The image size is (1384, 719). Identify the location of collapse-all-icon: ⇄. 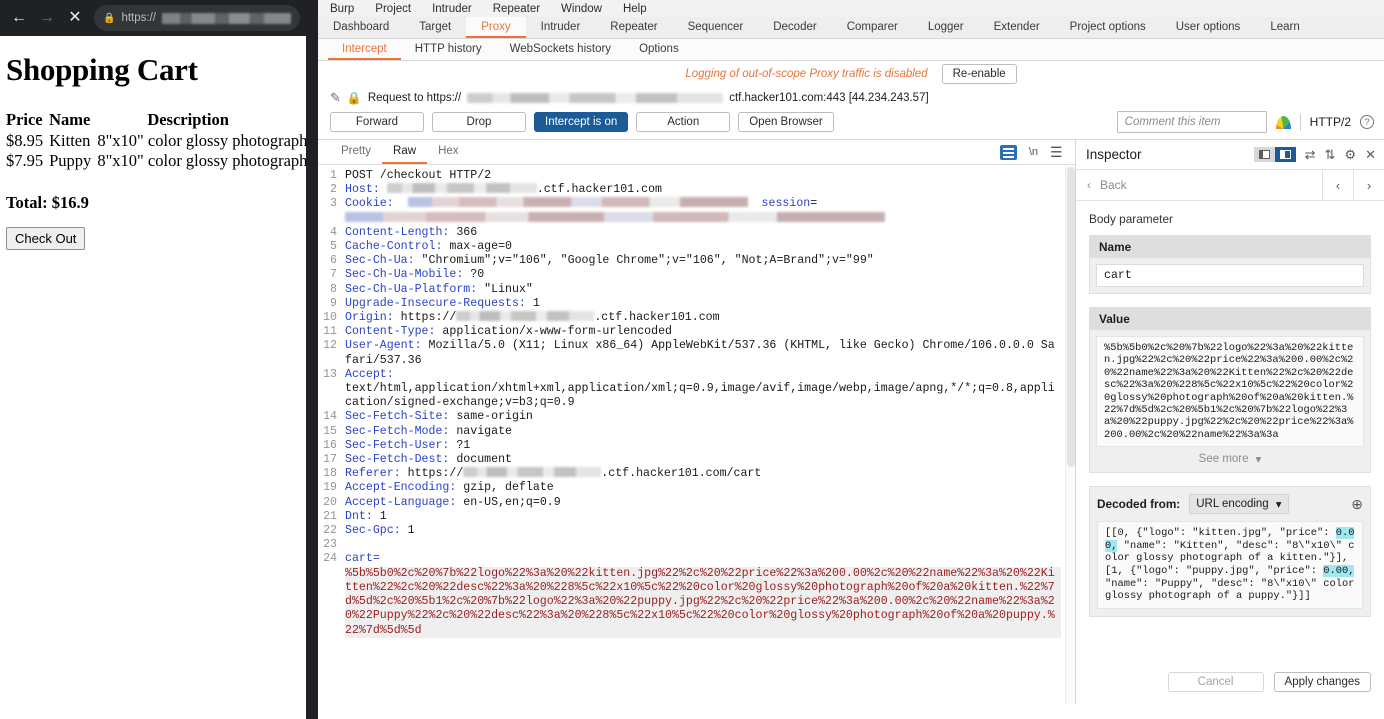
(1310, 154).